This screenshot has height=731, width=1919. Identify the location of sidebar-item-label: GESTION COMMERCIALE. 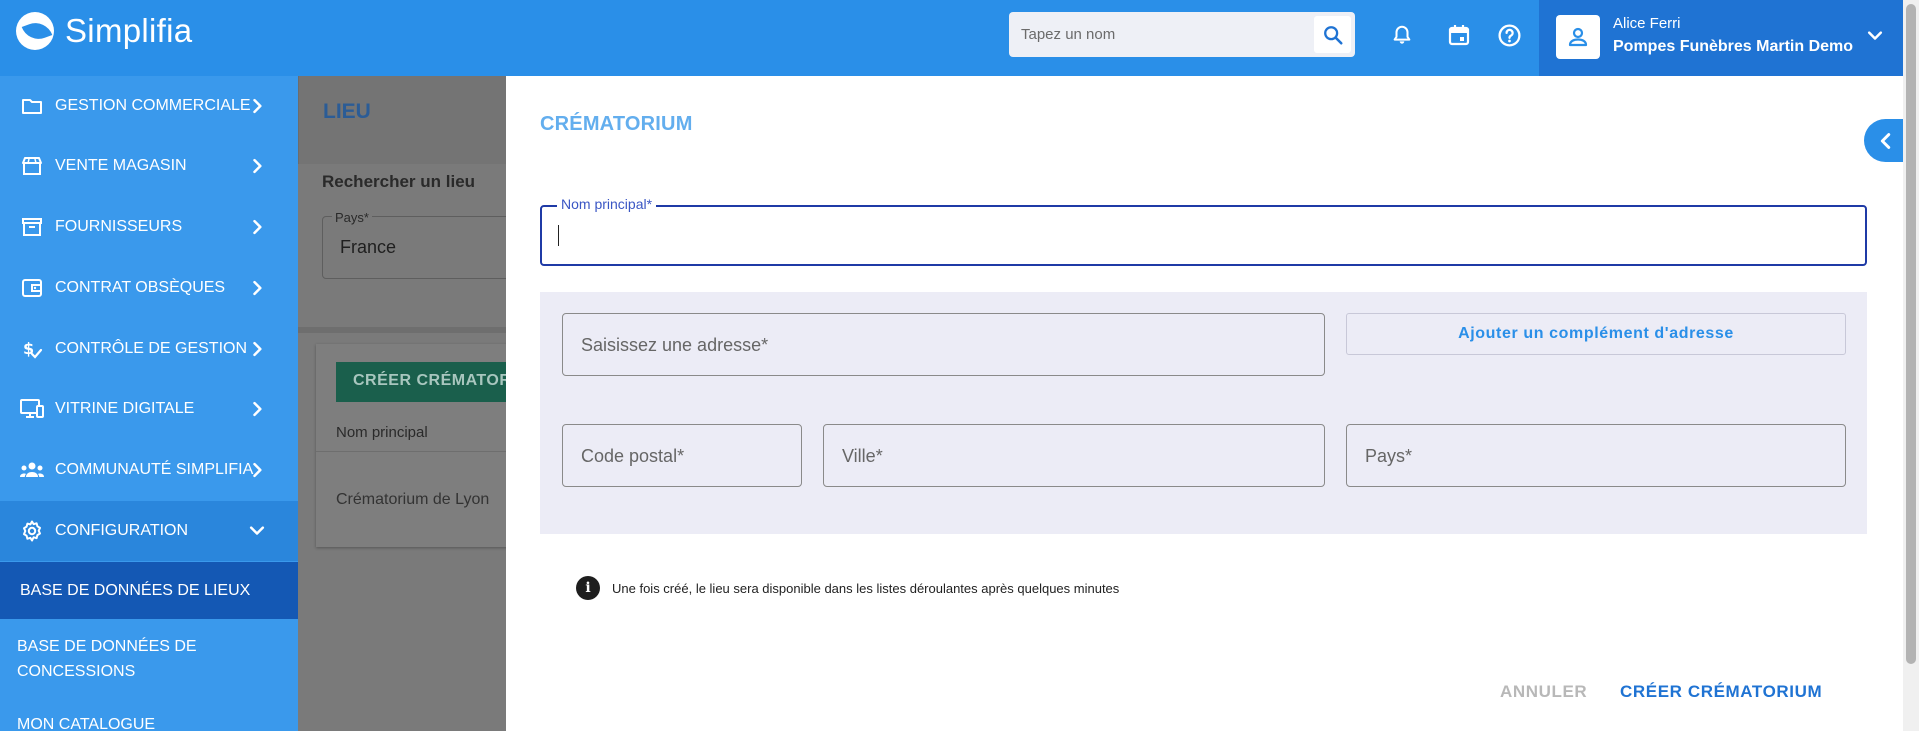
(153, 105).